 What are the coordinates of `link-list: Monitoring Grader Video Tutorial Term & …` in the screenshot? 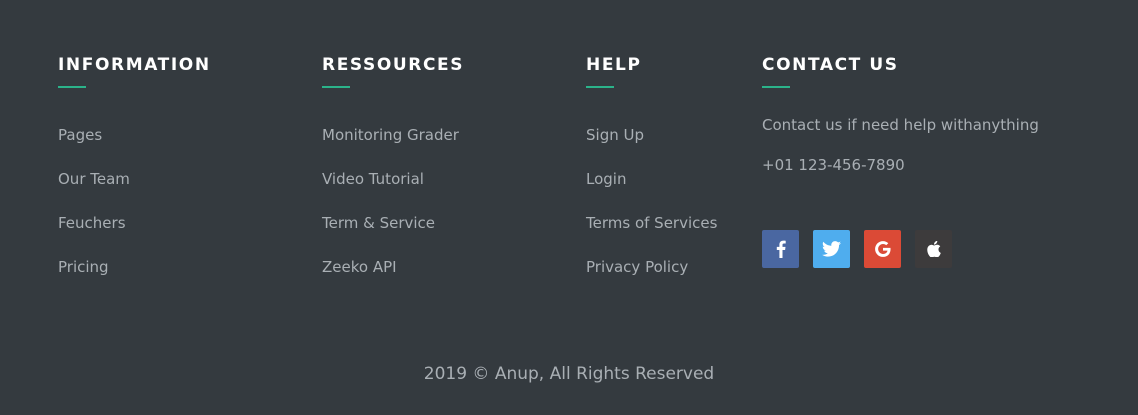 It's located at (393, 213).